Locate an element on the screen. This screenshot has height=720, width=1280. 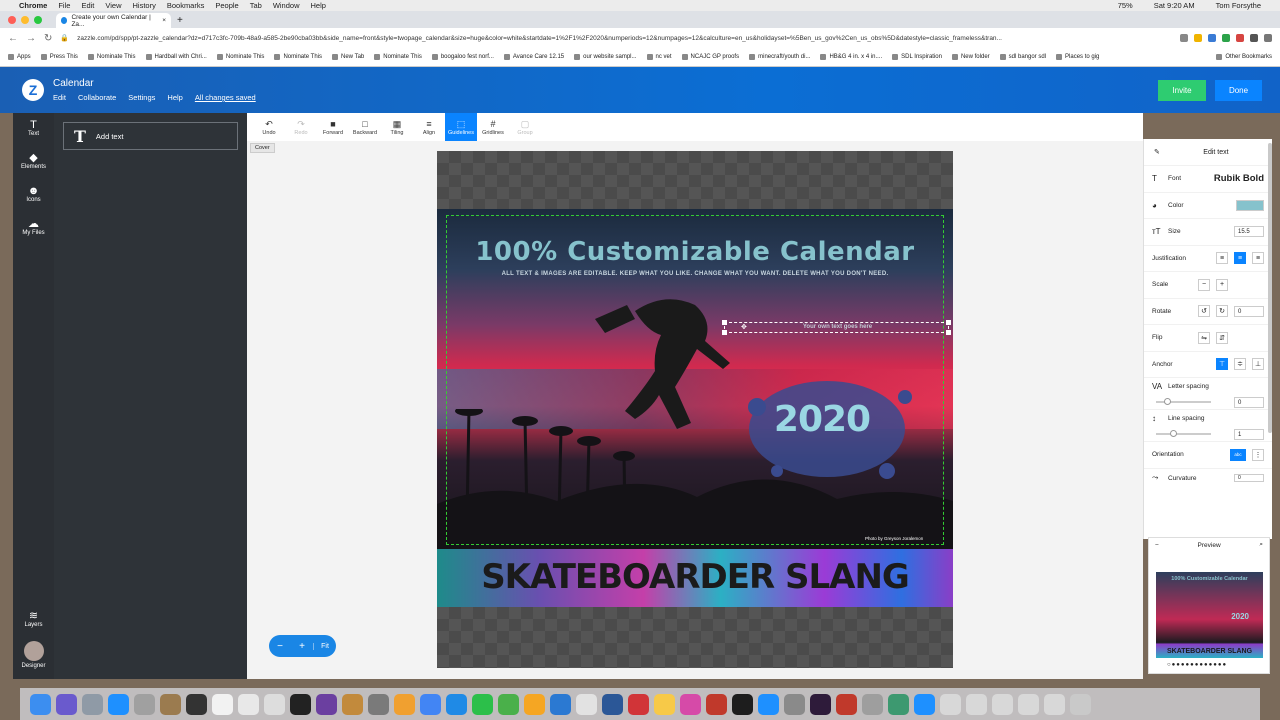
safari-icon is located at coordinates (118, 704).